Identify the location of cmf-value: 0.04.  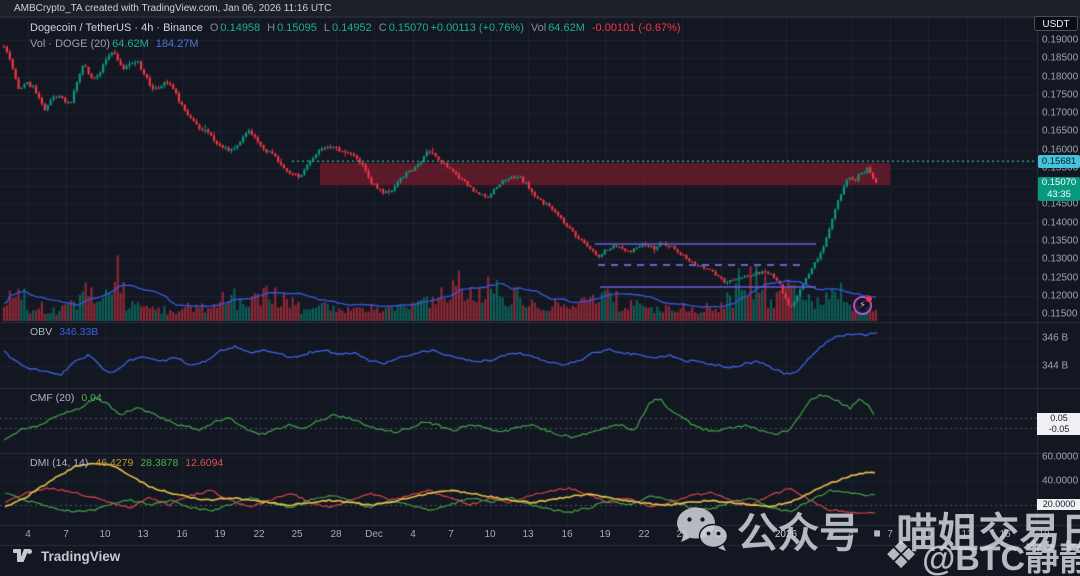
(91, 398).